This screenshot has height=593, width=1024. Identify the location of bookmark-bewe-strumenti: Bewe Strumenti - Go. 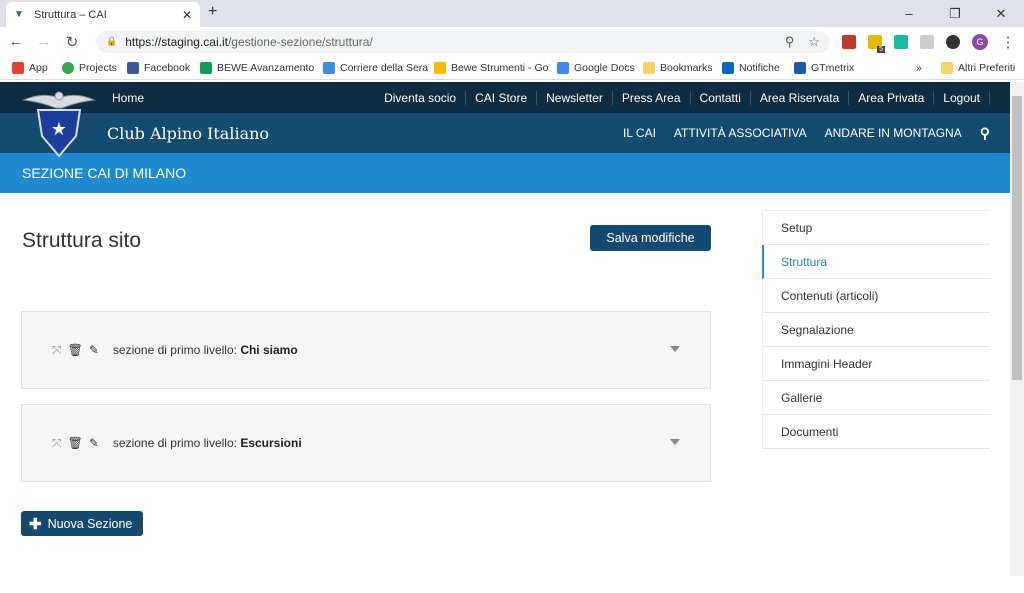
(491, 68).